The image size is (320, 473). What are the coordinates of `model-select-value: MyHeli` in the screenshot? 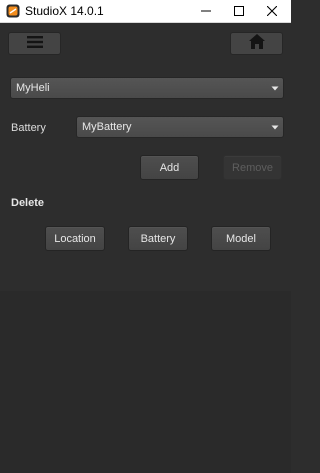 It's located at (33, 88).